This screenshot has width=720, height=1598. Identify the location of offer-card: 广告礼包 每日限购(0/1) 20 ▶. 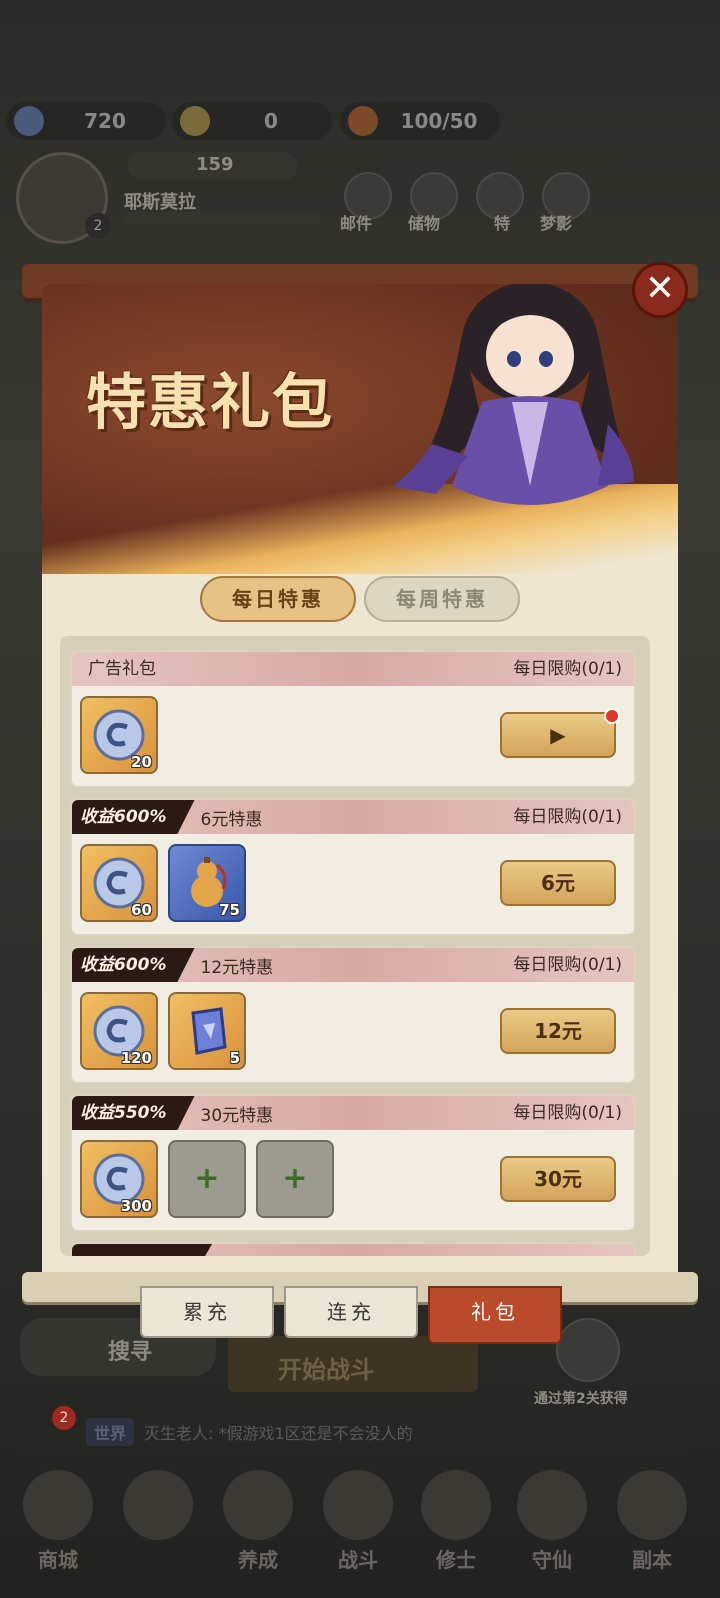
(353, 719).